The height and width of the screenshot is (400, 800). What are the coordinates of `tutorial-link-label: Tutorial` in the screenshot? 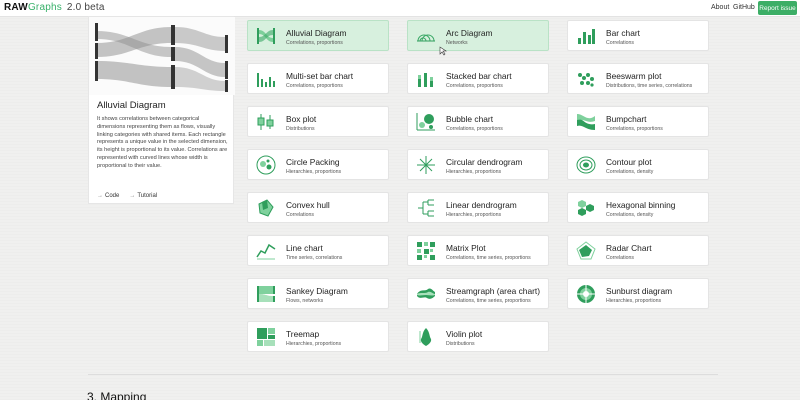 It's located at (147, 196).